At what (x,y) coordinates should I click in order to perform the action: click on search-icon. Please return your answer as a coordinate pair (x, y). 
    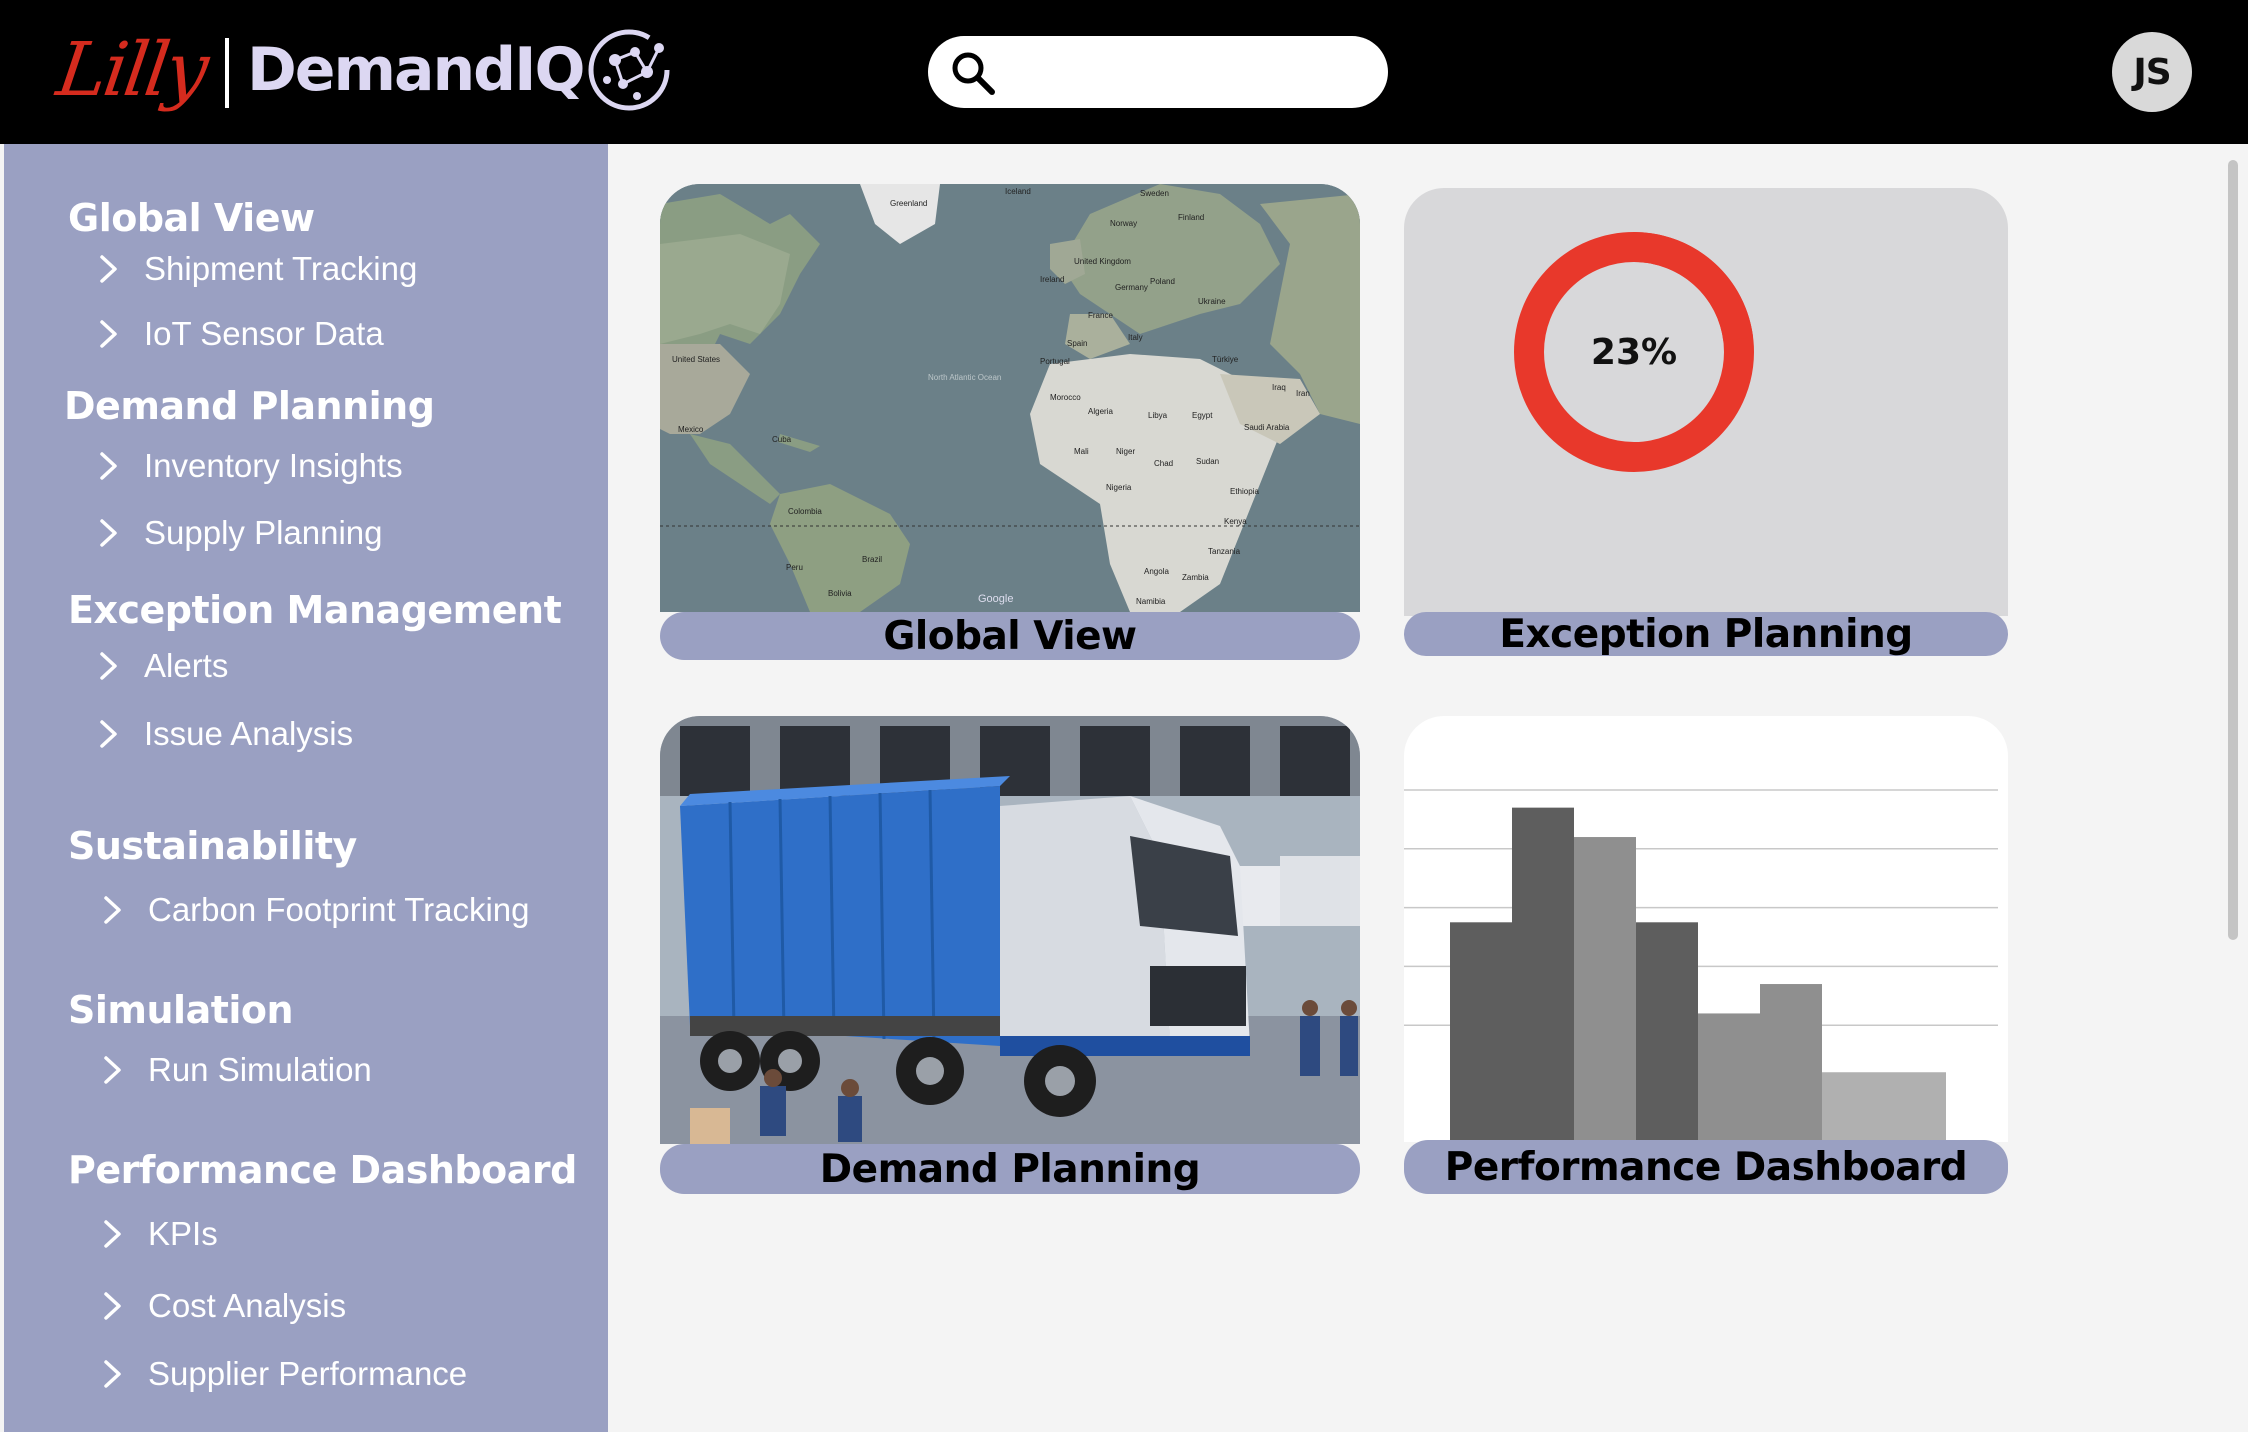
    Looking at the image, I should click on (973, 73).